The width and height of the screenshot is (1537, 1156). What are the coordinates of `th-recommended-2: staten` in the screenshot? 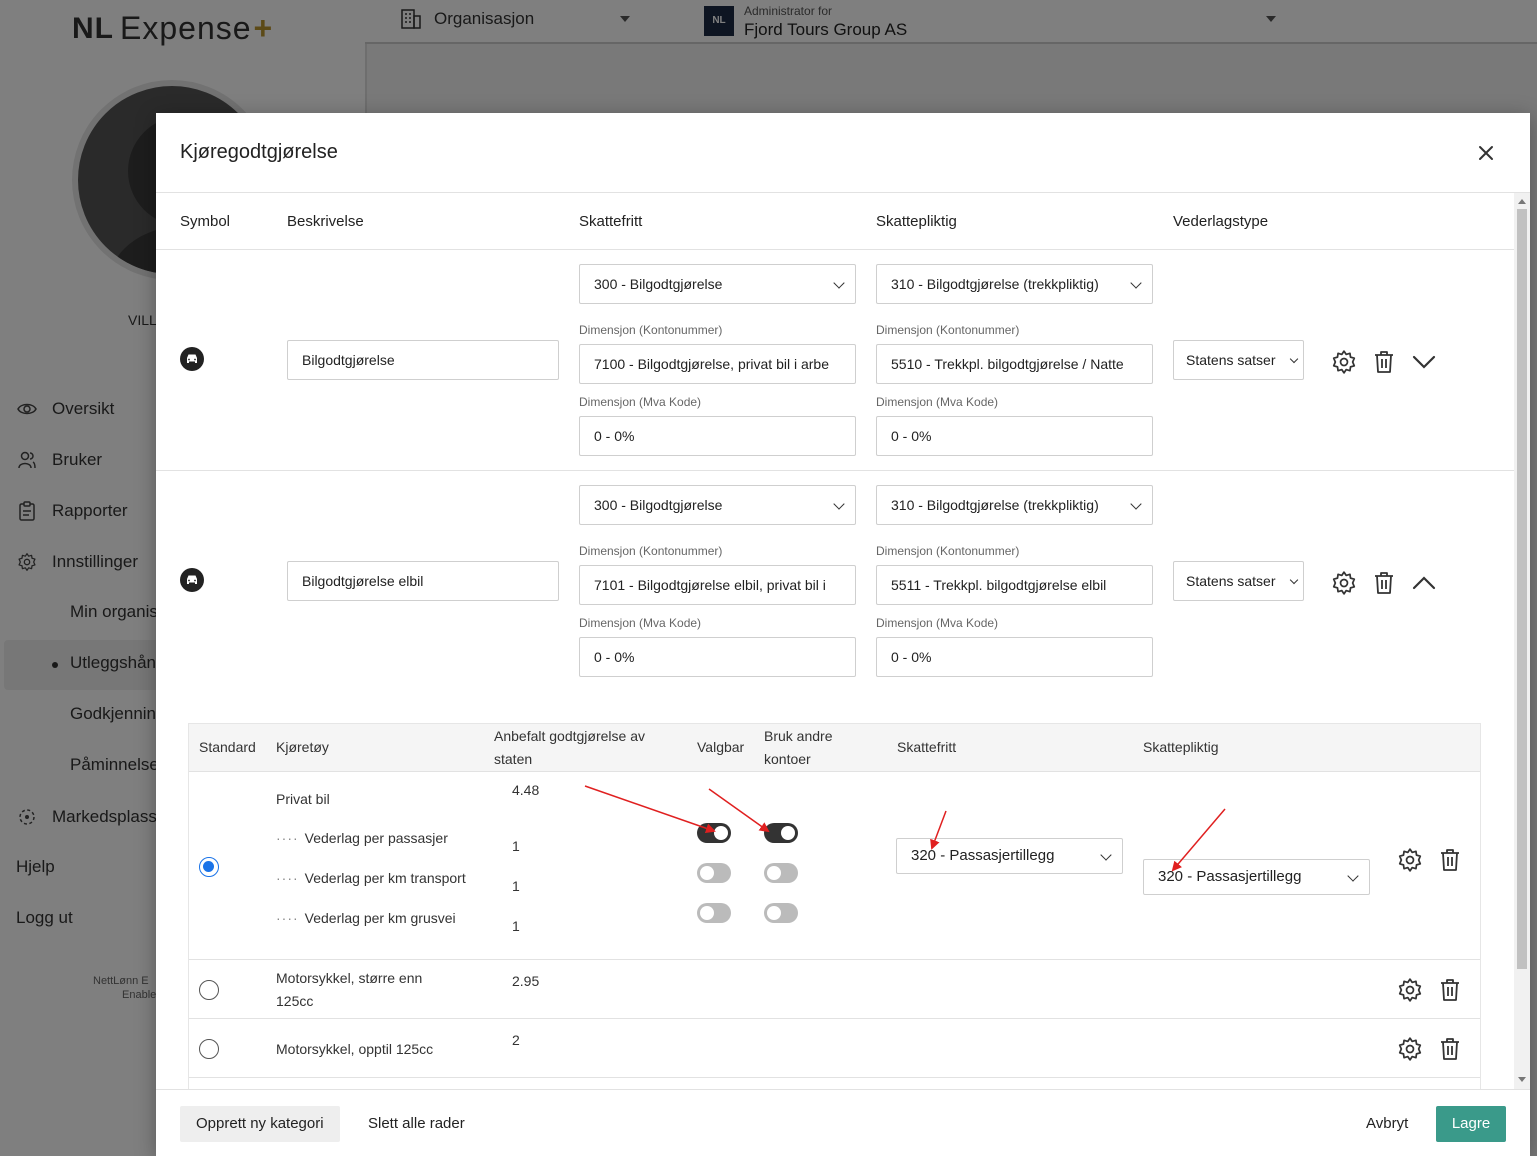 It's located at (513, 759).